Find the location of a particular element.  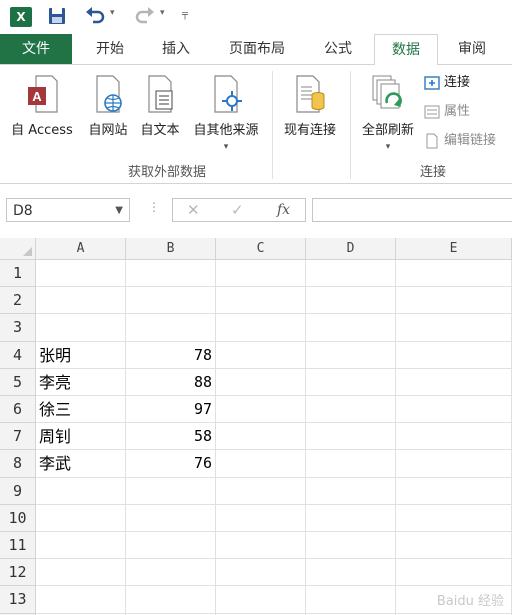

cell-b13 is located at coordinates (171, 600).